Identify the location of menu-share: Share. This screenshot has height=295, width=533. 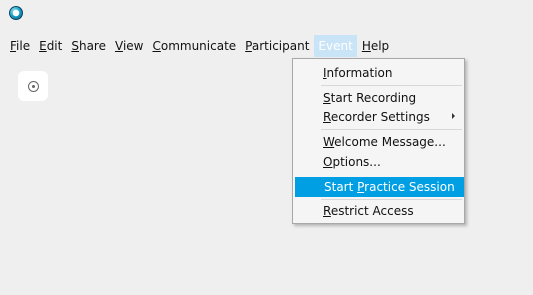
(88, 46).